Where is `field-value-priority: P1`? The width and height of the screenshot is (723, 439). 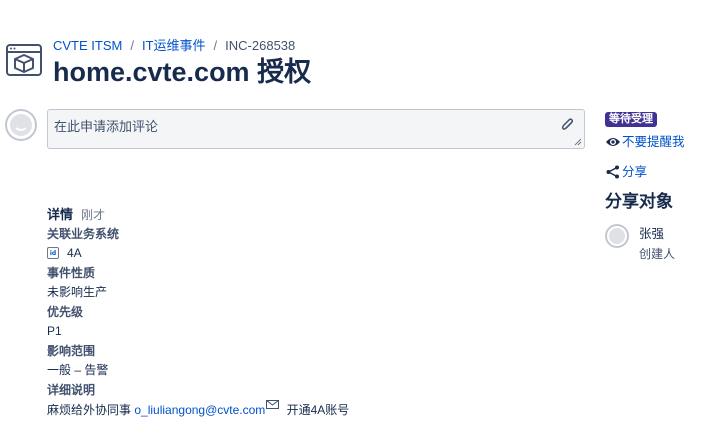
field-value-priority: P1 is located at coordinates (54, 331).